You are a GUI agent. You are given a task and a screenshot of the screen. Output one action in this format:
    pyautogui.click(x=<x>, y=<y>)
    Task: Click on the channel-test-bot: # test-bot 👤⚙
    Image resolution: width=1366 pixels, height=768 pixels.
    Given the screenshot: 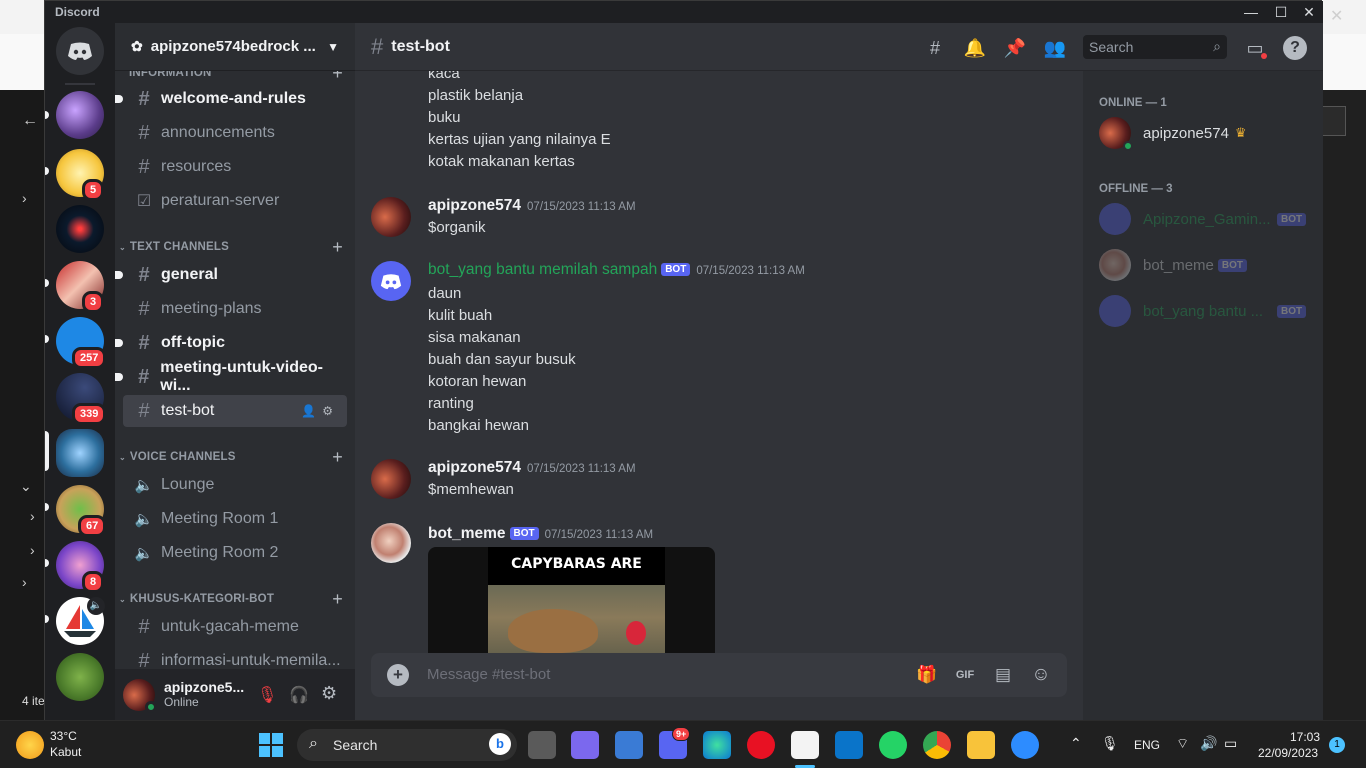 What is the action you would take?
    pyautogui.click(x=235, y=411)
    